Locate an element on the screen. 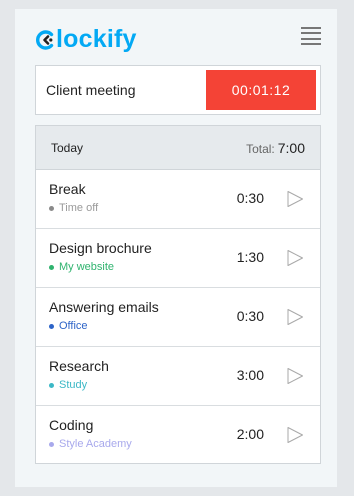 The image size is (354, 496). entry-title: Coding is located at coordinates (71, 425).